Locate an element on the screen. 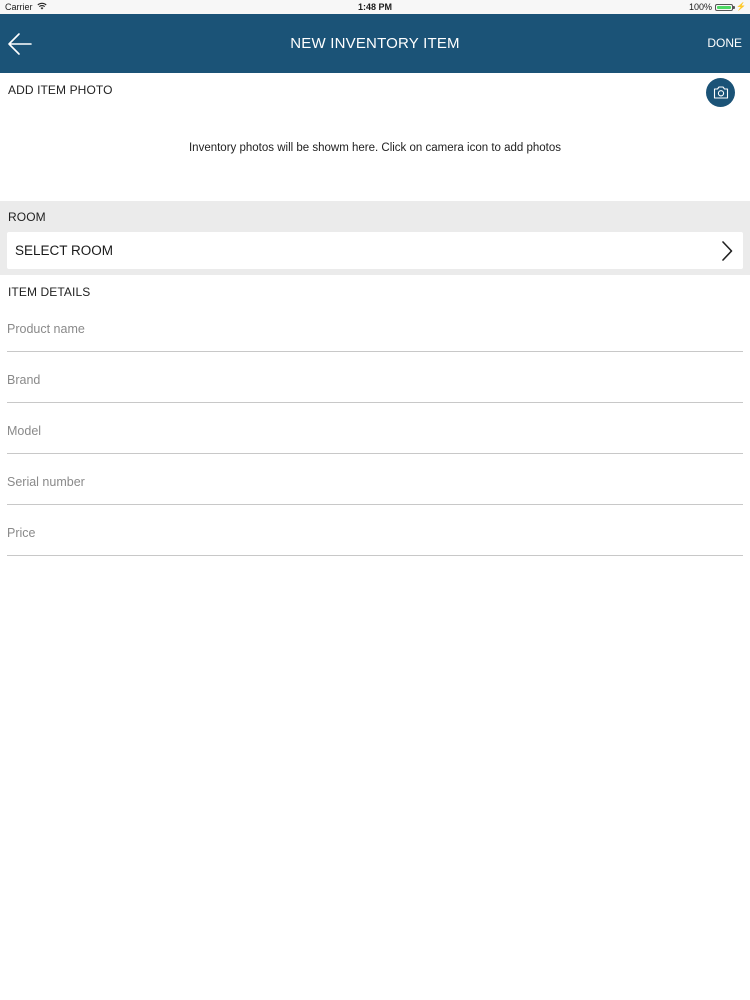 The width and height of the screenshot is (750, 1000). serial-number-field is located at coordinates (375, 480).